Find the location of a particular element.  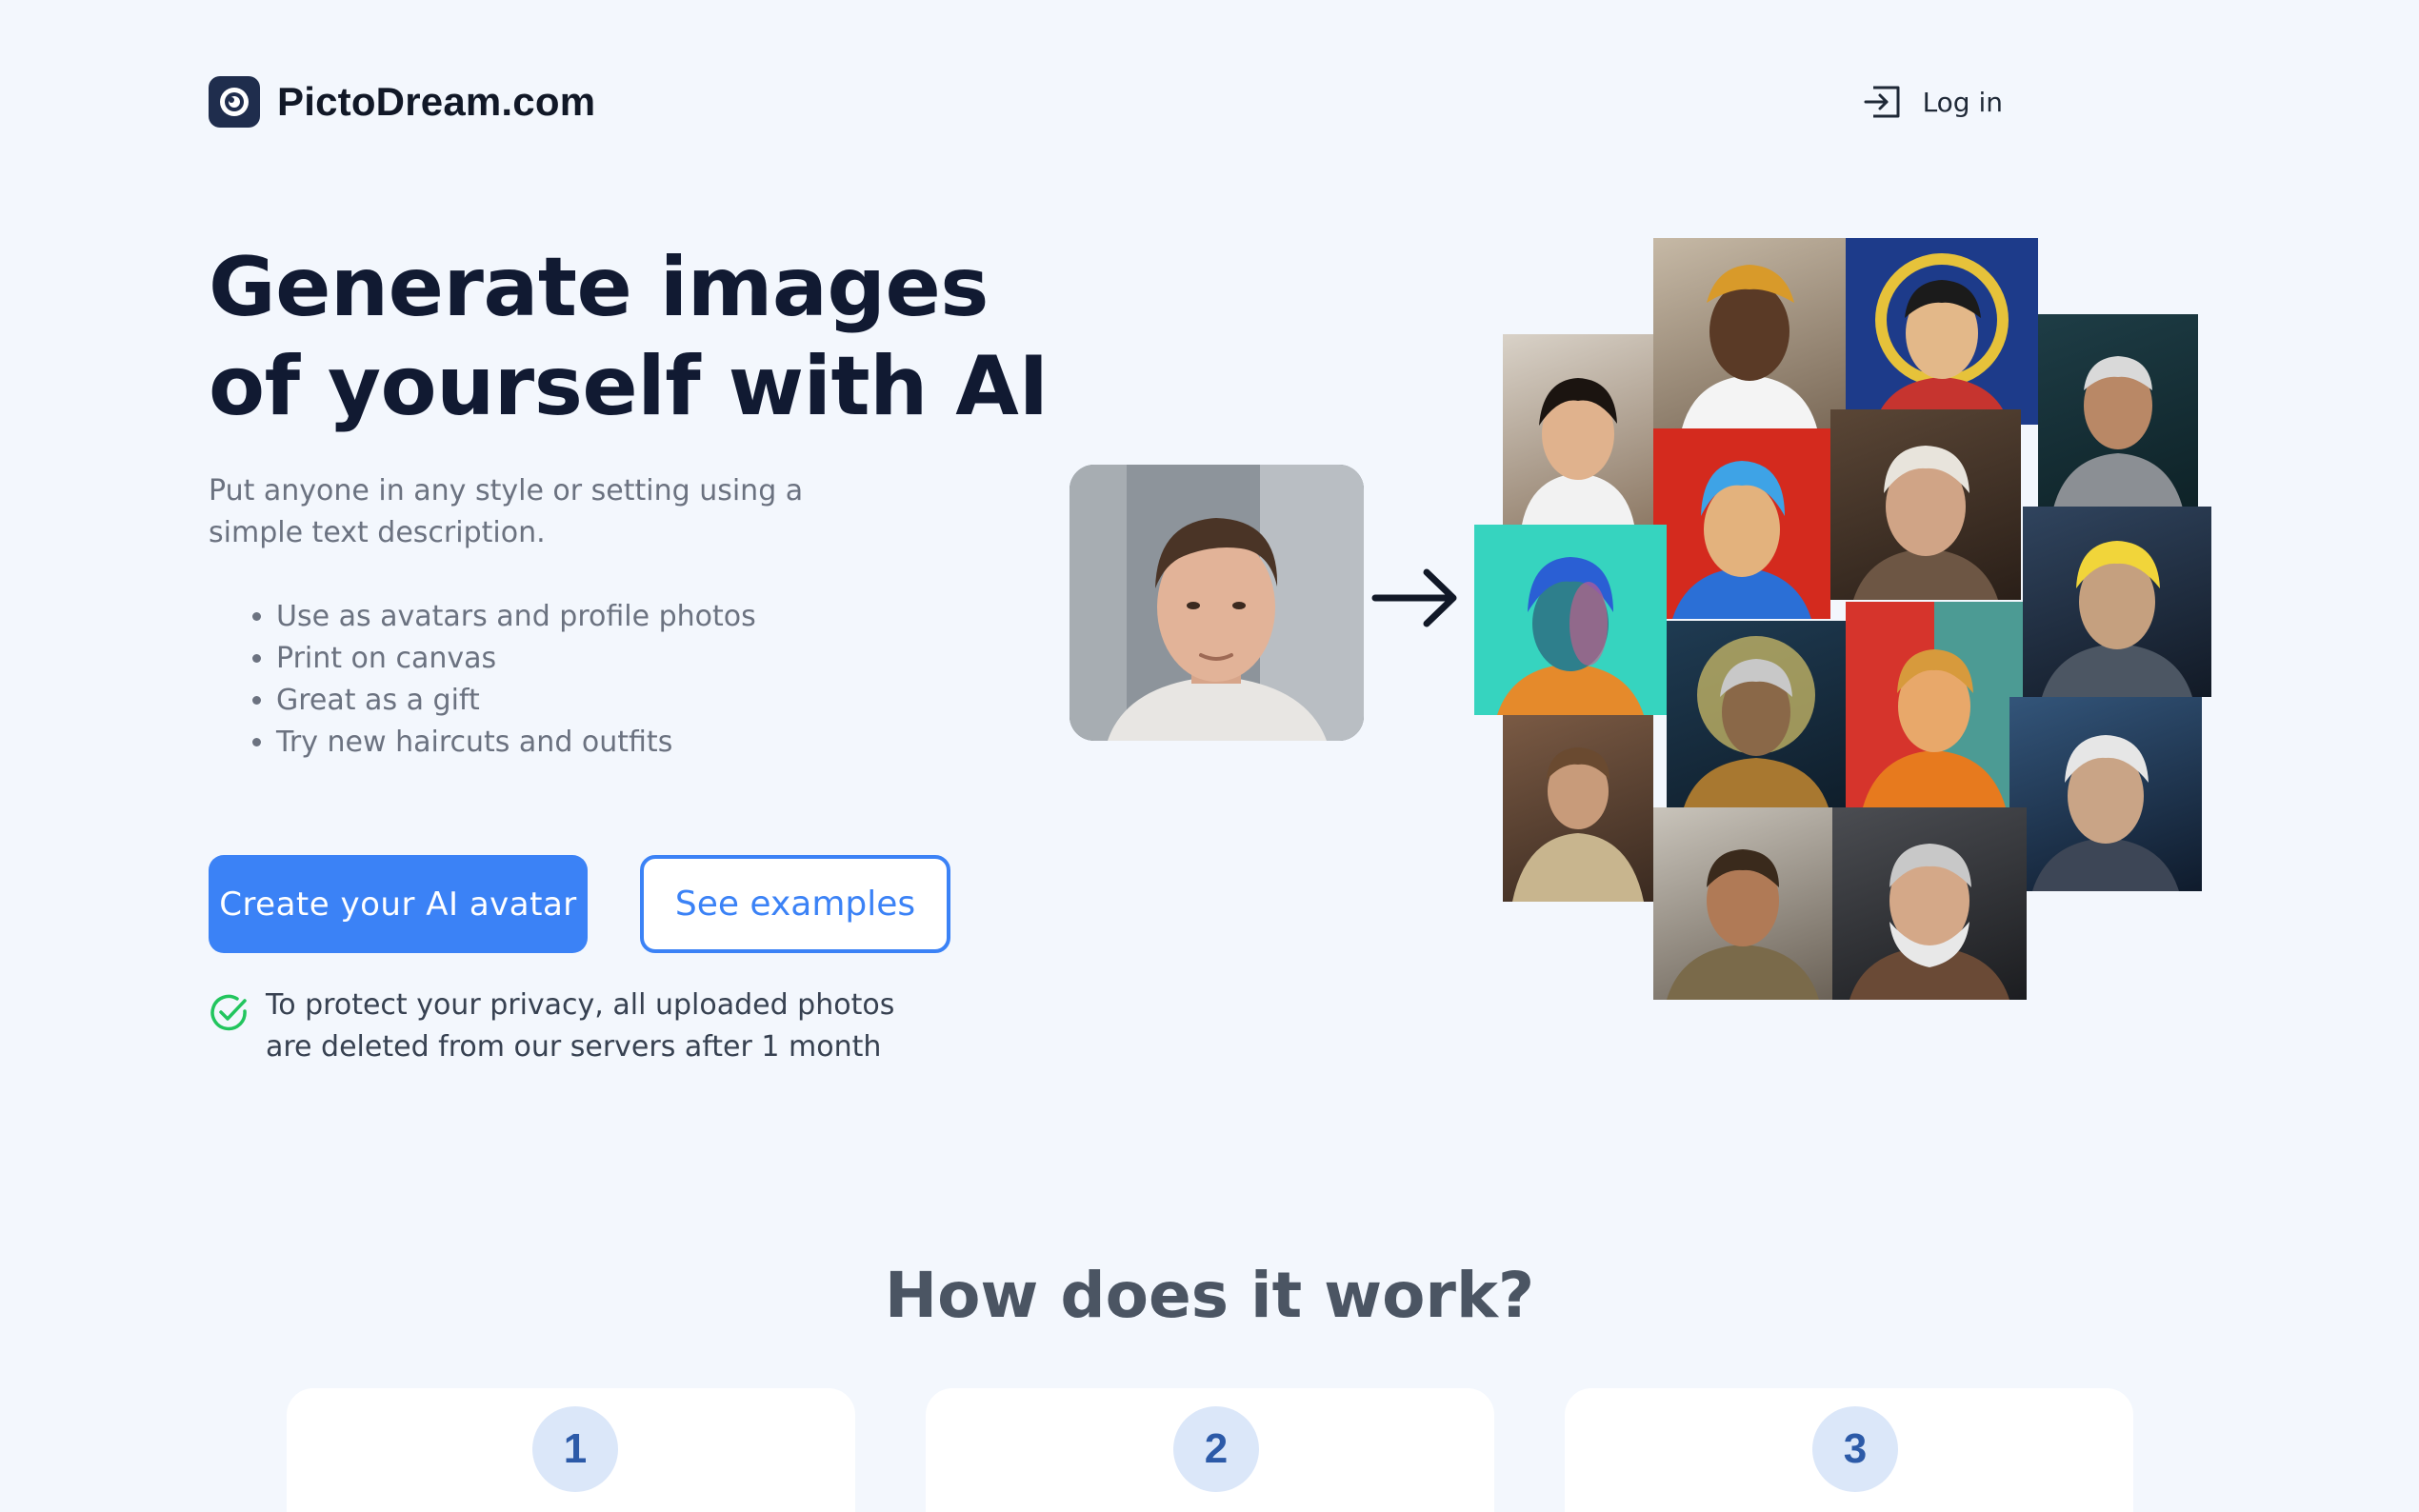

login-label: Log in is located at coordinates (1962, 102).